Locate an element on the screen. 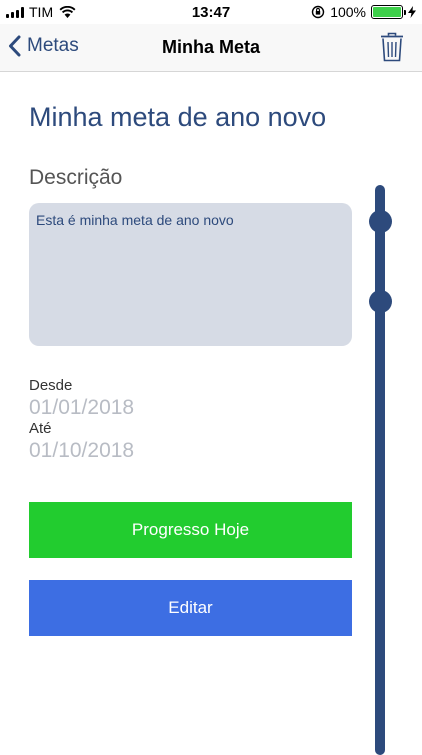 Image resolution: width=422 pixels, height=755 pixels. status-right: 100% is located at coordinates (363, 12).